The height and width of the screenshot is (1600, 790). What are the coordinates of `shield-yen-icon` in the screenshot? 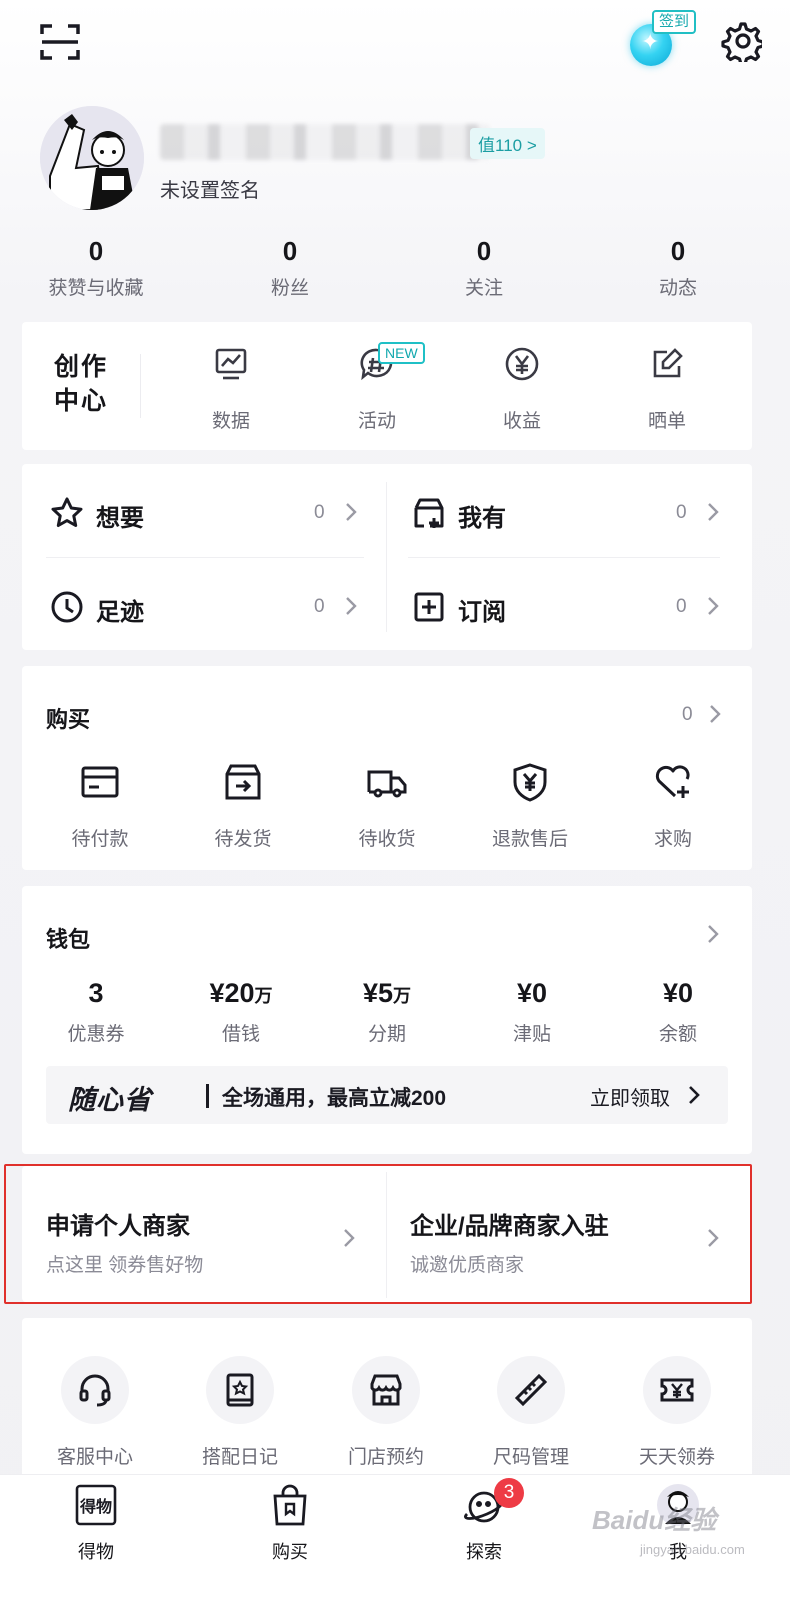 It's located at (530, 782).